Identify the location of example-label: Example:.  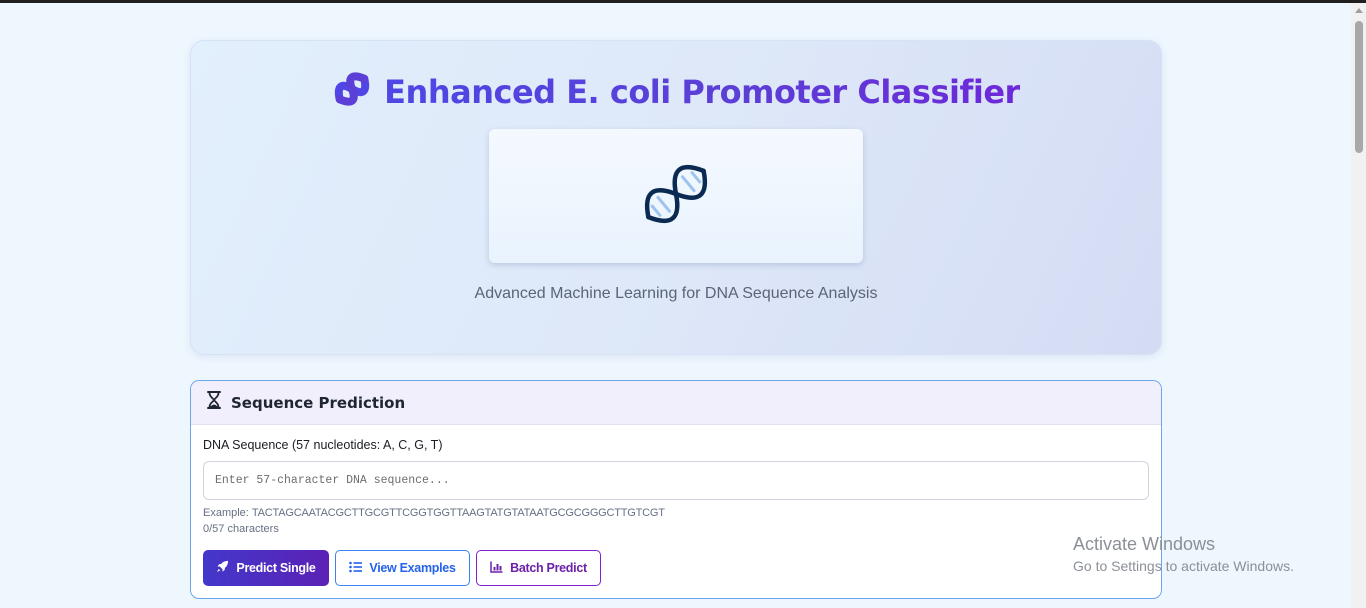
(226, 513).